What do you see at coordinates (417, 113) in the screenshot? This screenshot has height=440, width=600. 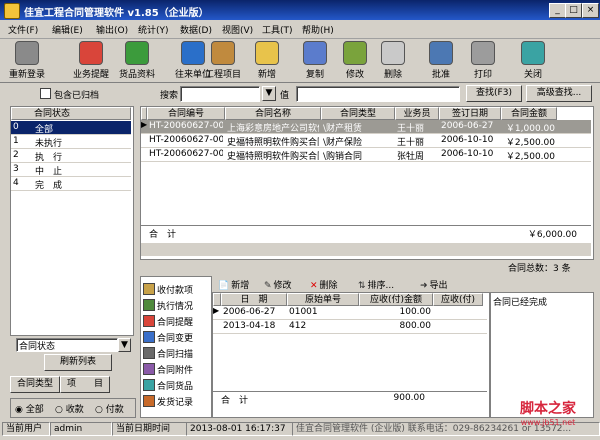 I see `column-header: 业务员` at bounding box center [417, 113].